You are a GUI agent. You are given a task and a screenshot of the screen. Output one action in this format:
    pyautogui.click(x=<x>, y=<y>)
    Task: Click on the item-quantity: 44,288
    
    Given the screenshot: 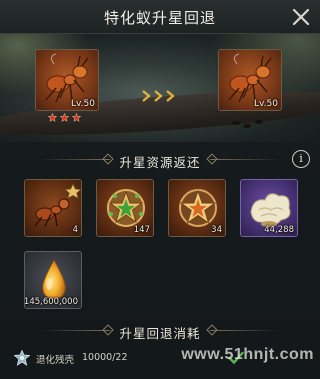 What is the action you would take?
    pyautogui.click(x=279, y=230)
    